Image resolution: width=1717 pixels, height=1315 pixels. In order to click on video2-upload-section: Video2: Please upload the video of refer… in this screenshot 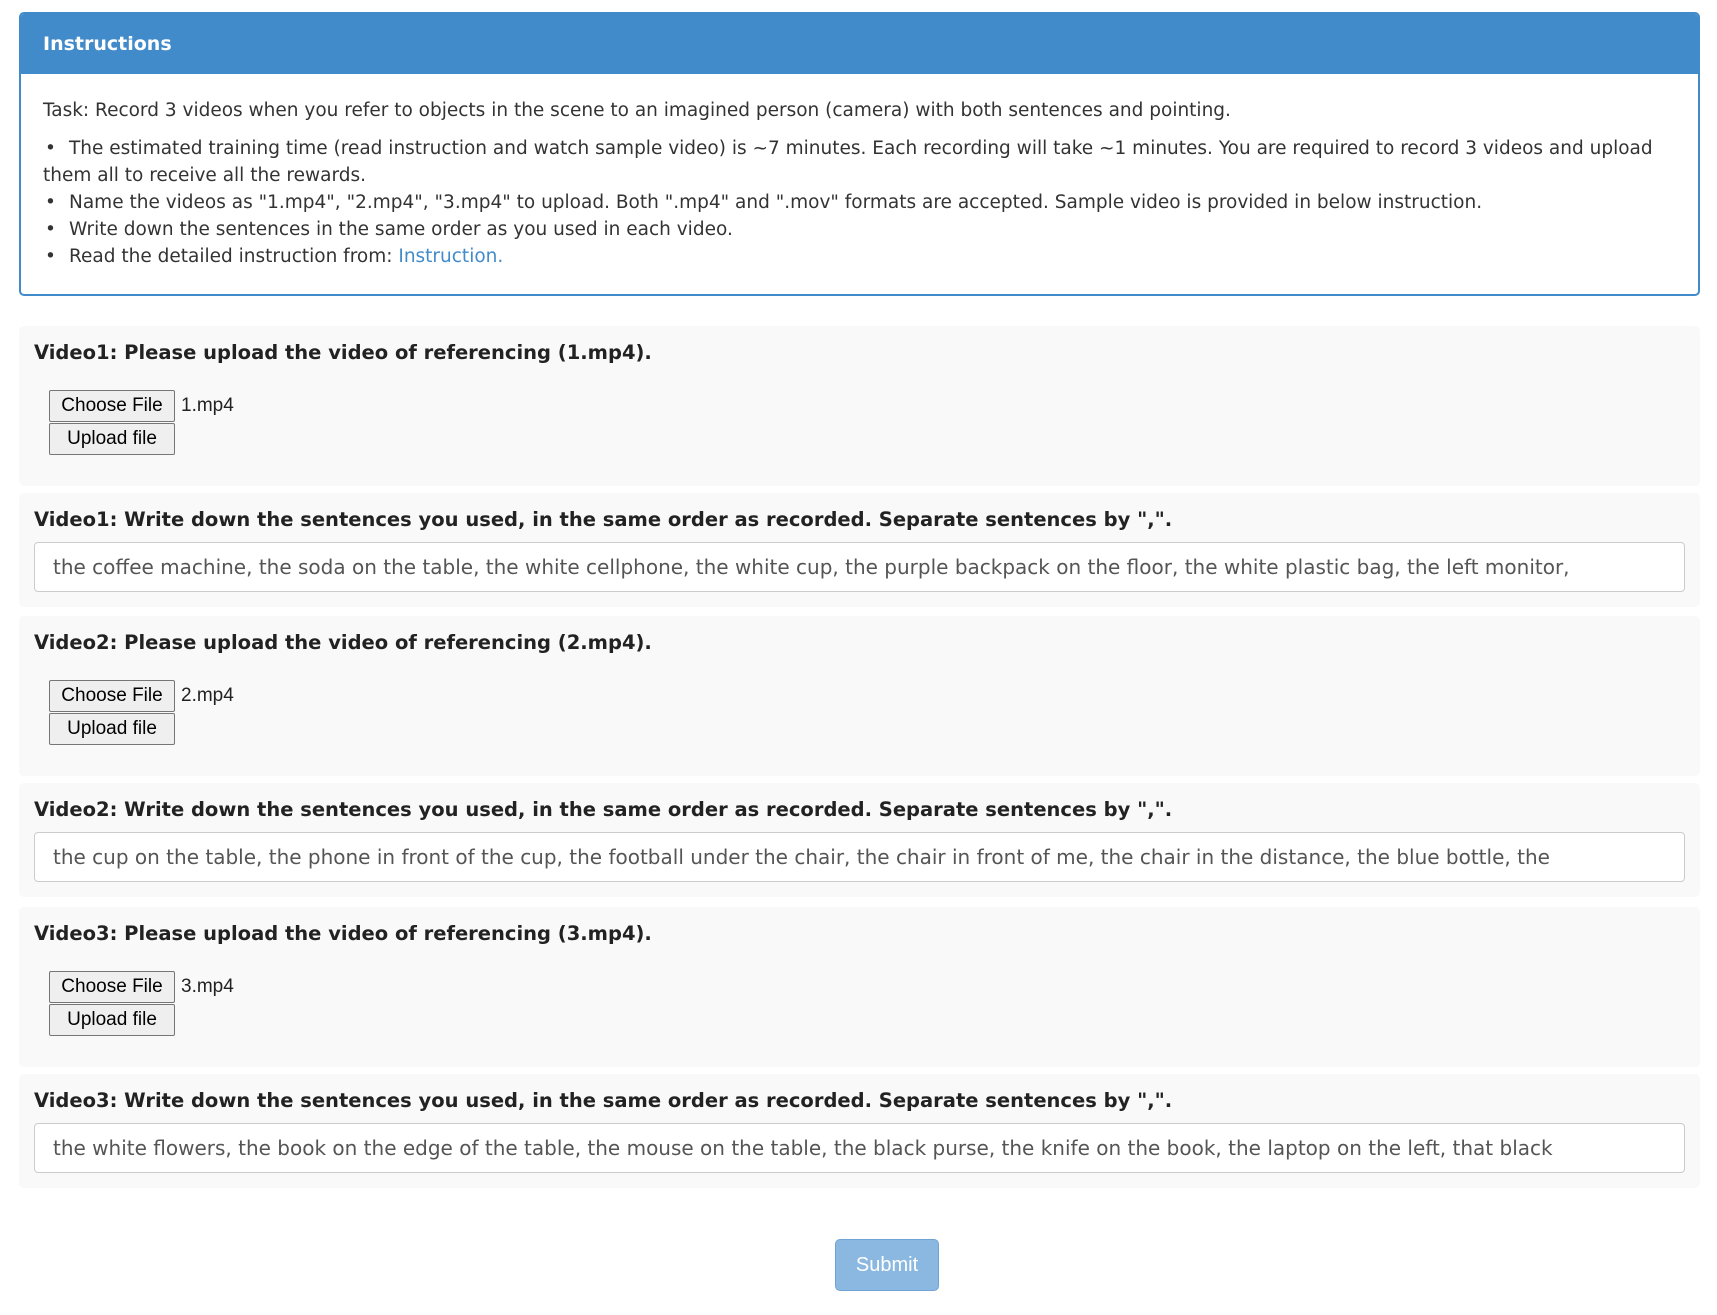, I will do `click(859, 696)`.